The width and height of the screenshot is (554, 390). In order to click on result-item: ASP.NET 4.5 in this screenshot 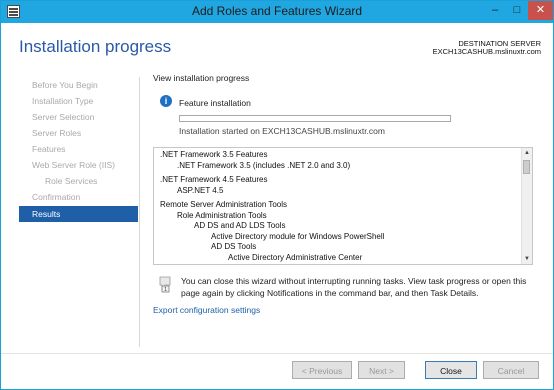, I will do `click(200, 190)`.